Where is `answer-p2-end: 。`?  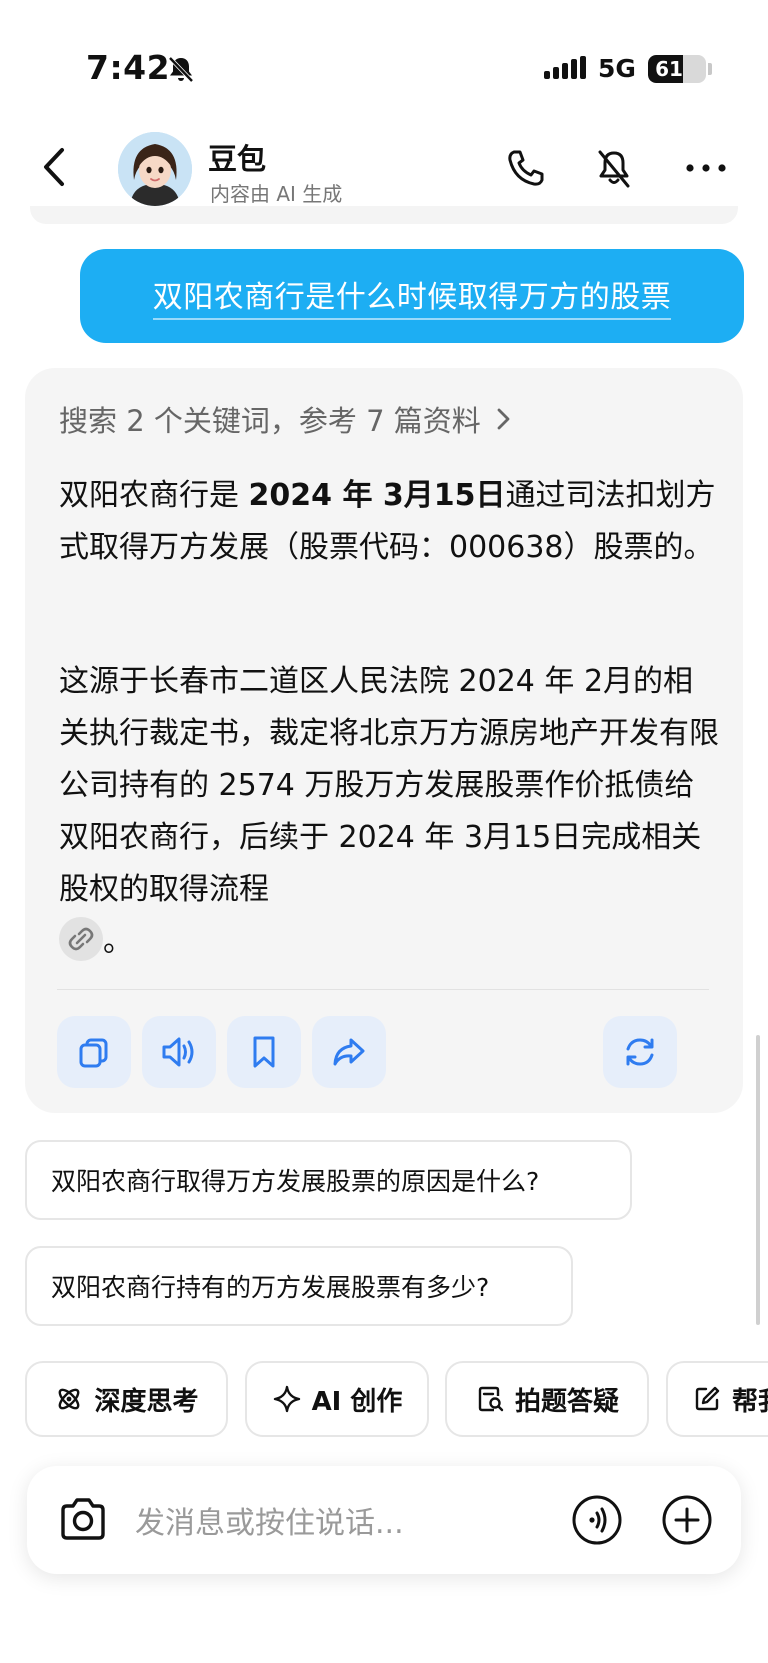
answer-p2-end: 。 is located at coordinates (118, 941).